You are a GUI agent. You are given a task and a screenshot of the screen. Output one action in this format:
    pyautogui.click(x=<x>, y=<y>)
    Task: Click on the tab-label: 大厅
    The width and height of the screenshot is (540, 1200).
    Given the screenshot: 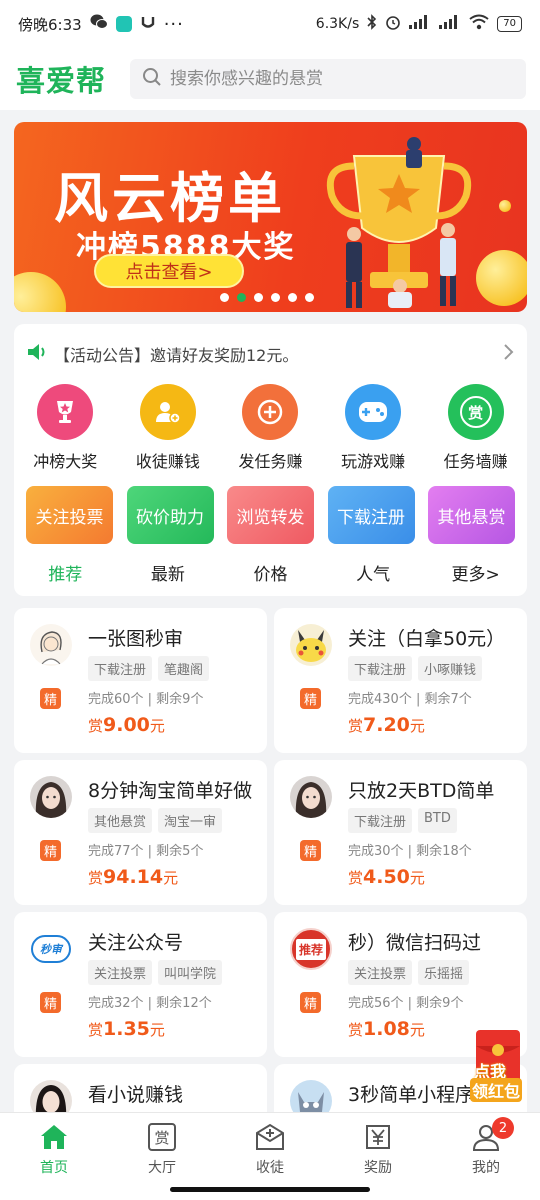 What is the action you would take?
    pyautogui.click(x=162, y=1168)
    